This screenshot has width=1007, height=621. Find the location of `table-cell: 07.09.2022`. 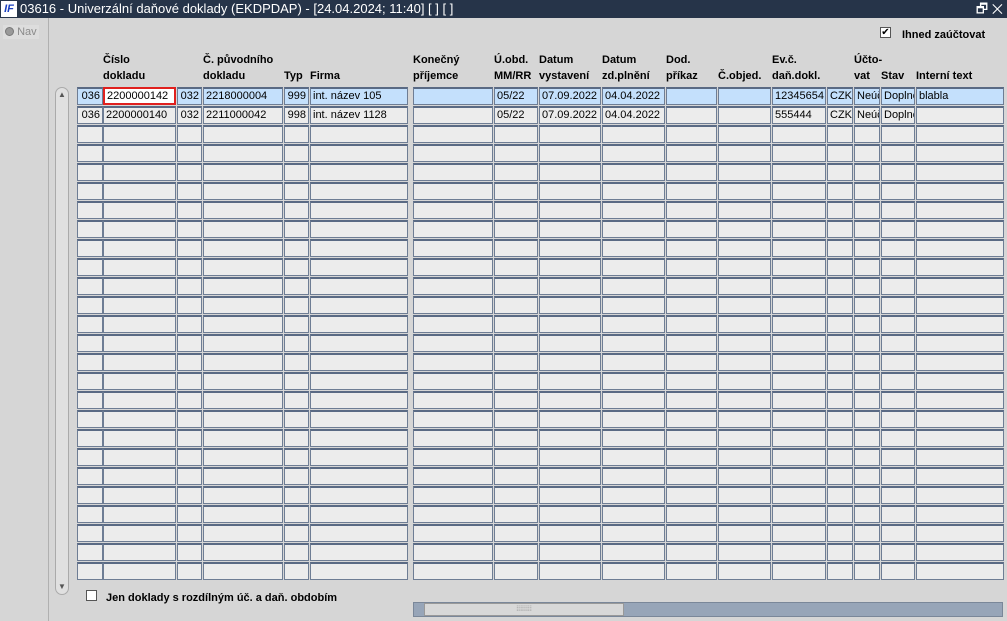

table-cell: 07.09.2022 is located at coordinates (570, 96).